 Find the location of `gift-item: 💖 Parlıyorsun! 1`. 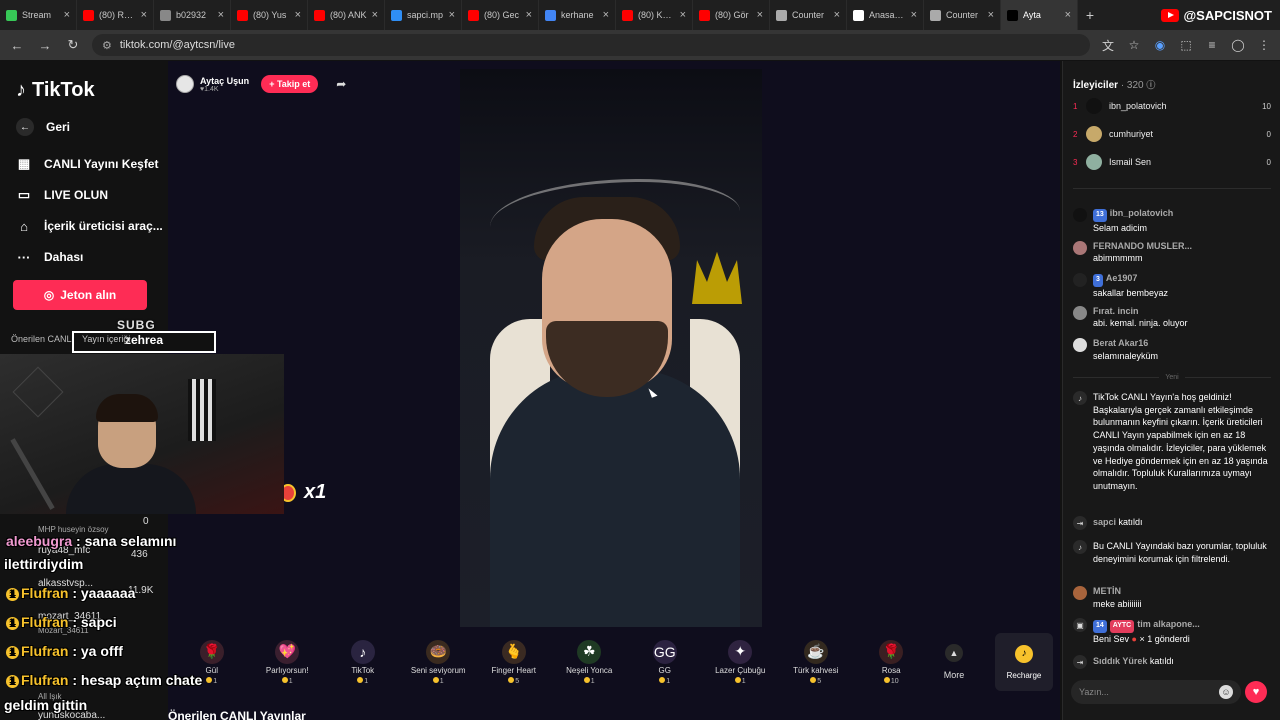

gift-item: 💖 Parlıyorsun! 1 is located at coordinates (288, 662).